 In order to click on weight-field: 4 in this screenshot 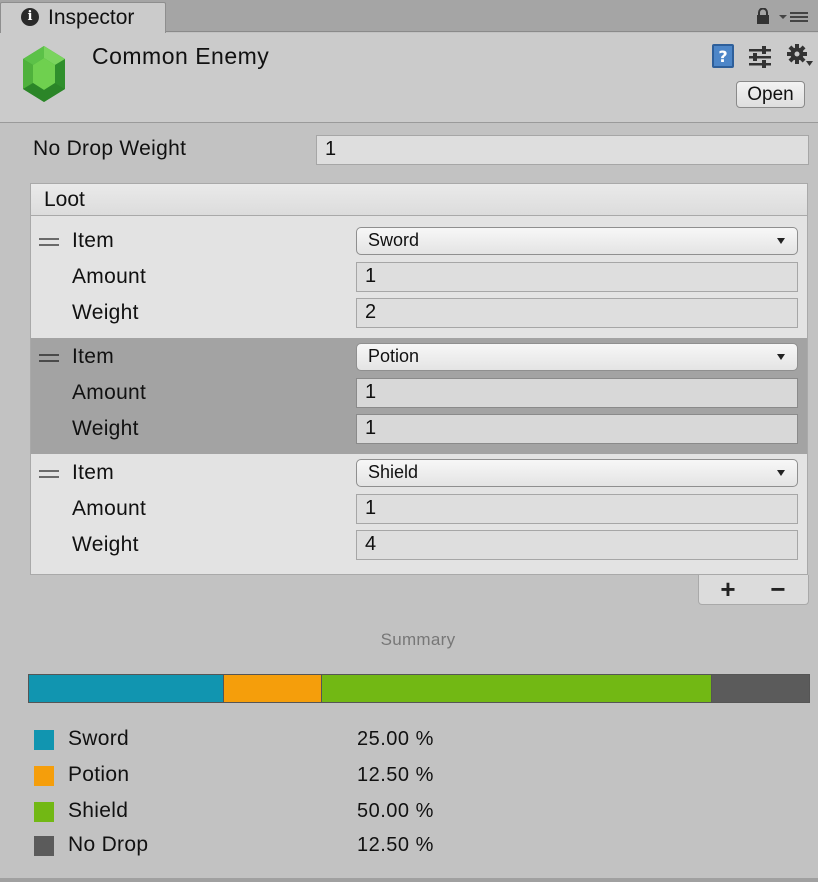, I will do `click(577, 545)`.